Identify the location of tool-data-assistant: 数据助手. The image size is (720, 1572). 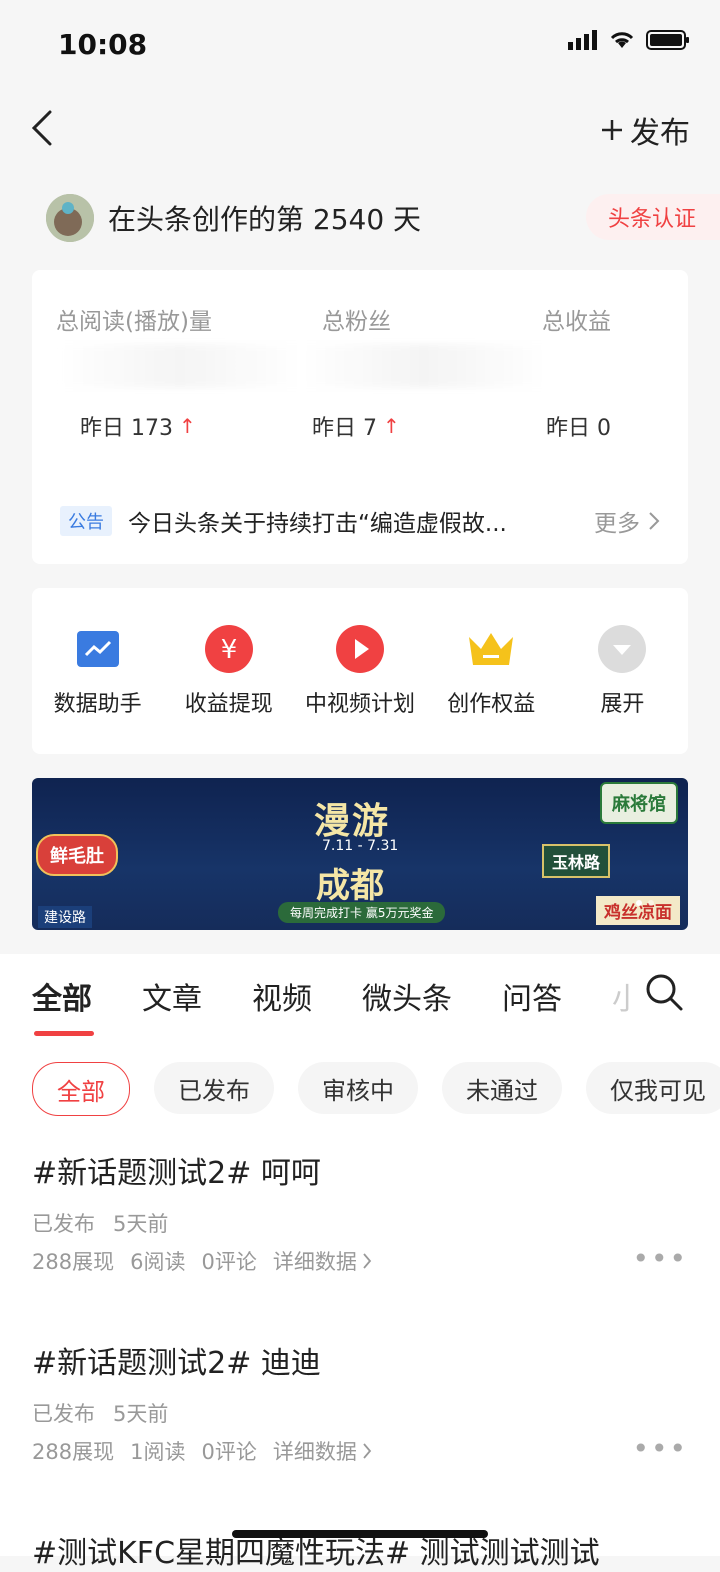
(97, 671).